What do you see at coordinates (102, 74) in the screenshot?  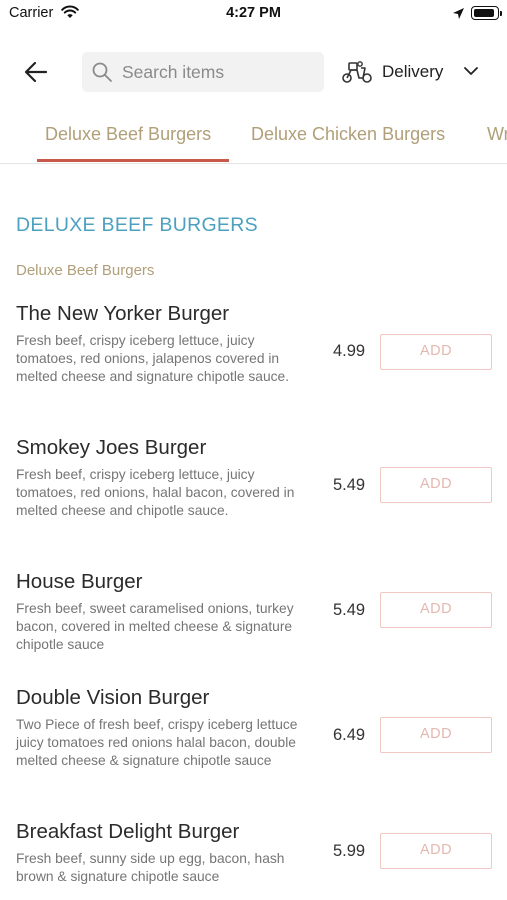 I see `search-icon` at bounding box center [102, 74].